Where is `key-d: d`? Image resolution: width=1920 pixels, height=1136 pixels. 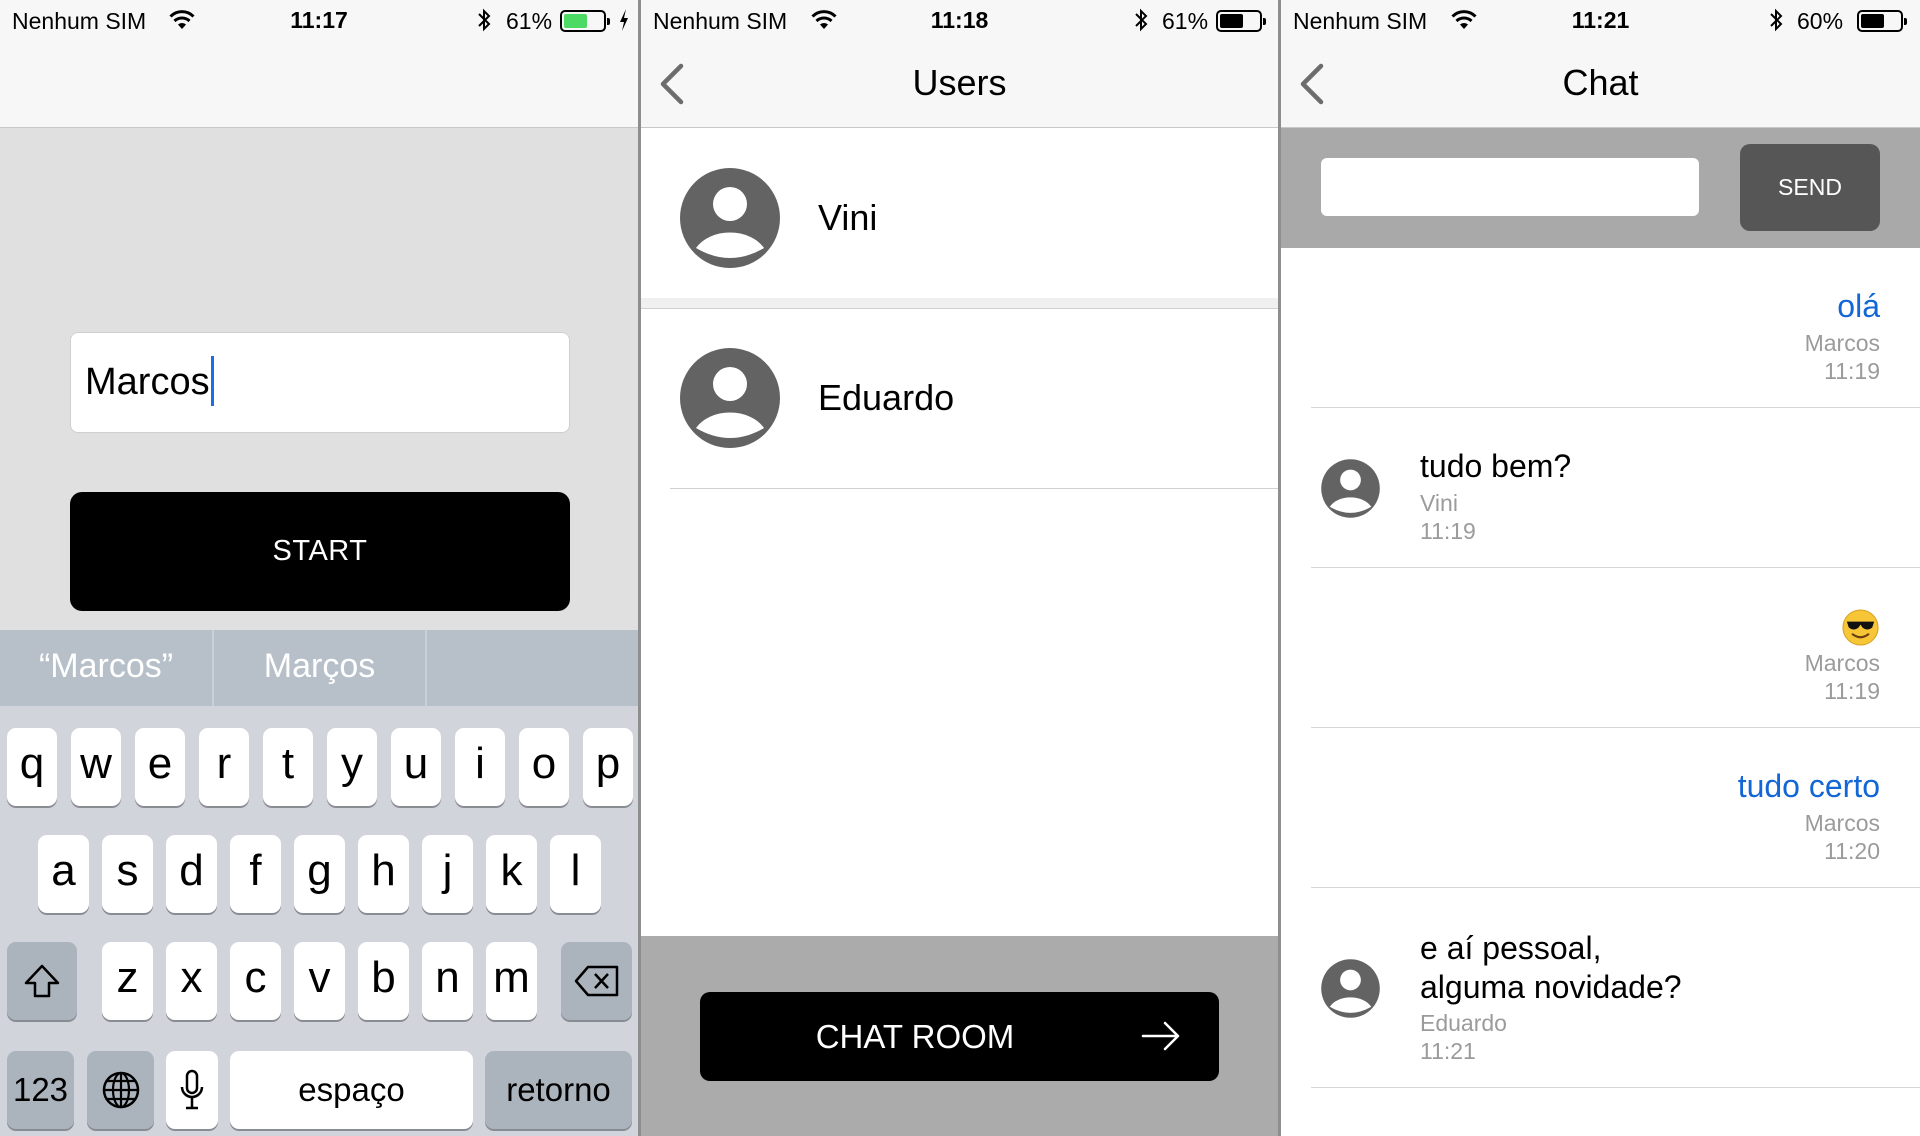 key-d: d is located at coordinates (191, 874).